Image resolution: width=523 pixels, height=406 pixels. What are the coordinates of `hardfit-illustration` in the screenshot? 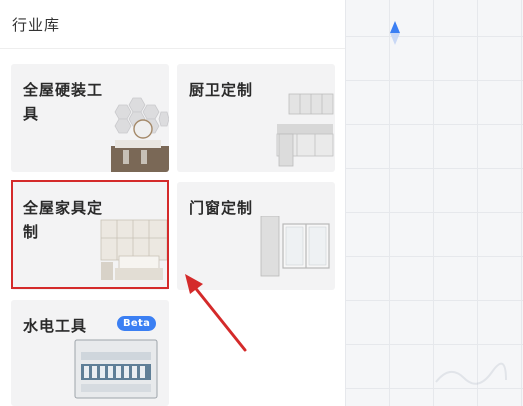 It's located at (140, 134).